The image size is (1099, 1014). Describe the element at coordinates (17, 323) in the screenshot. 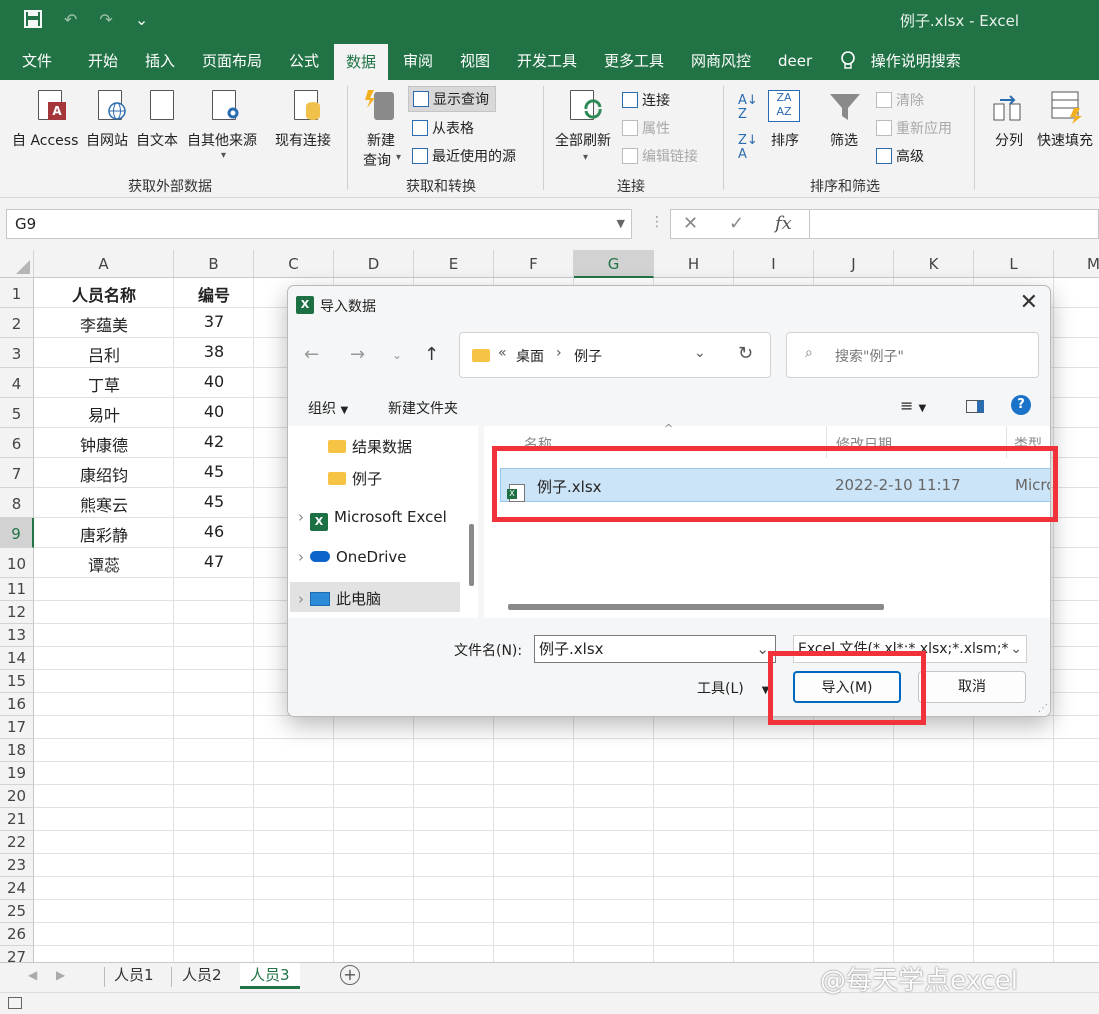

I see `row-header-2: 2` at that location.